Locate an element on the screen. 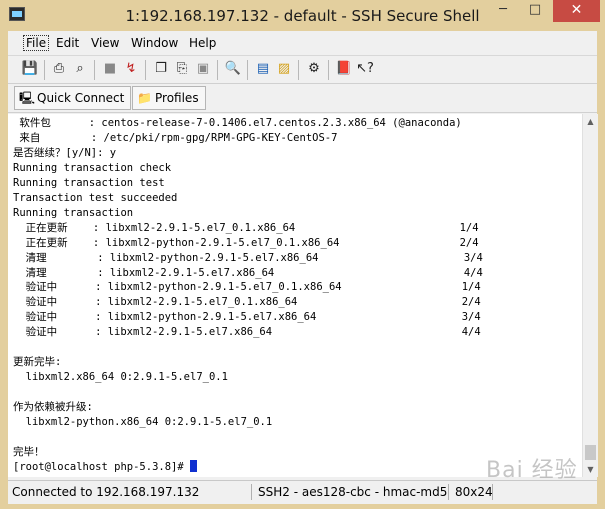 This screenshot has width=605, height=509. terminal-line: Transaction test succeeded is located at coordinates (95, 197).